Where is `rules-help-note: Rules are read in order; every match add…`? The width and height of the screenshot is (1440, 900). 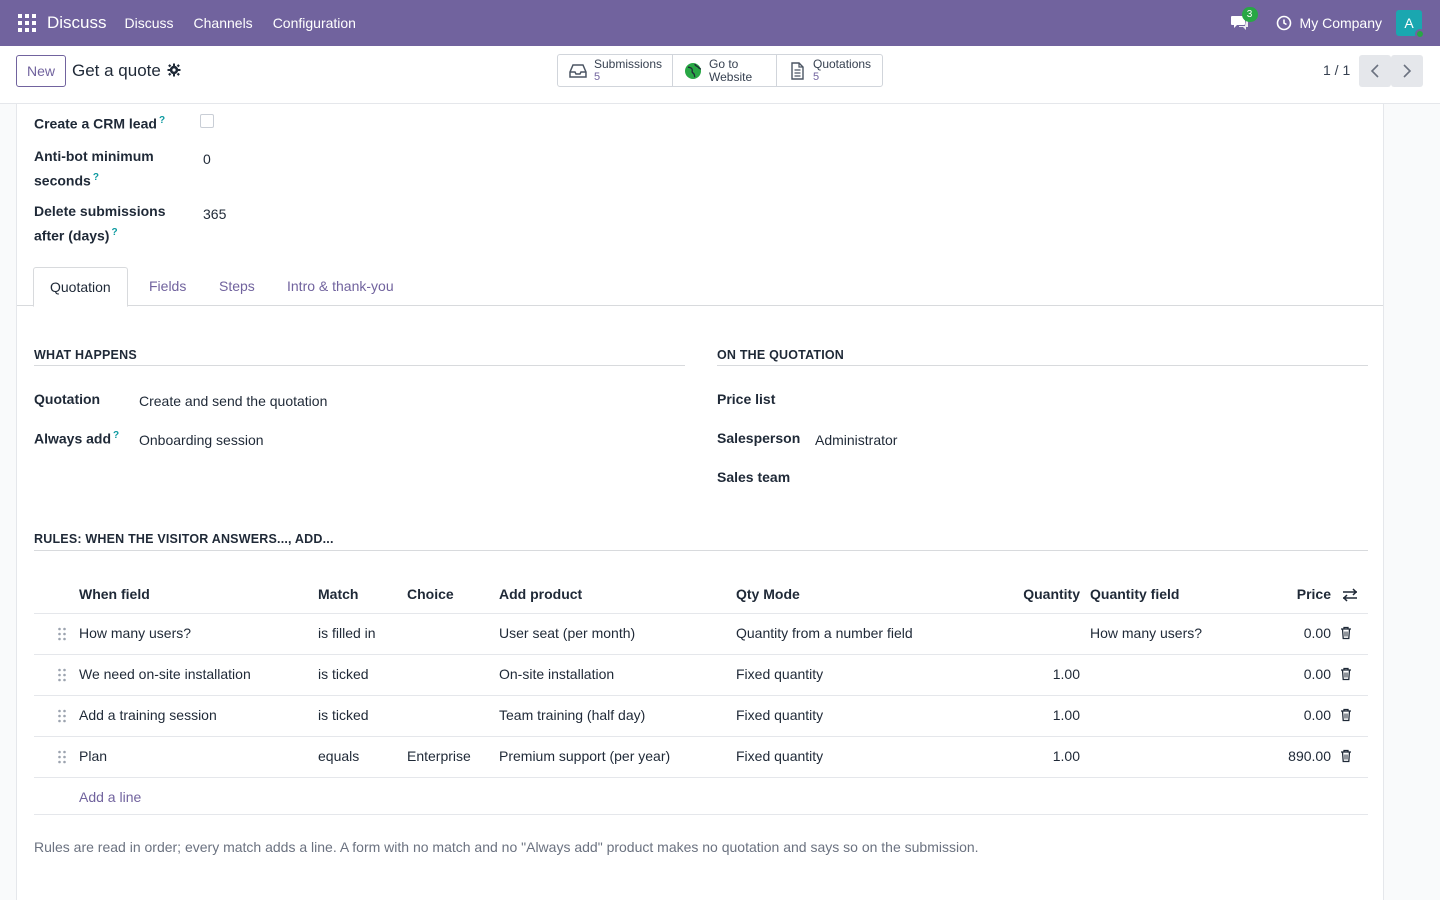 rules-help-note: Rules are read in order; every match add… is located at coordinates (506, 847).